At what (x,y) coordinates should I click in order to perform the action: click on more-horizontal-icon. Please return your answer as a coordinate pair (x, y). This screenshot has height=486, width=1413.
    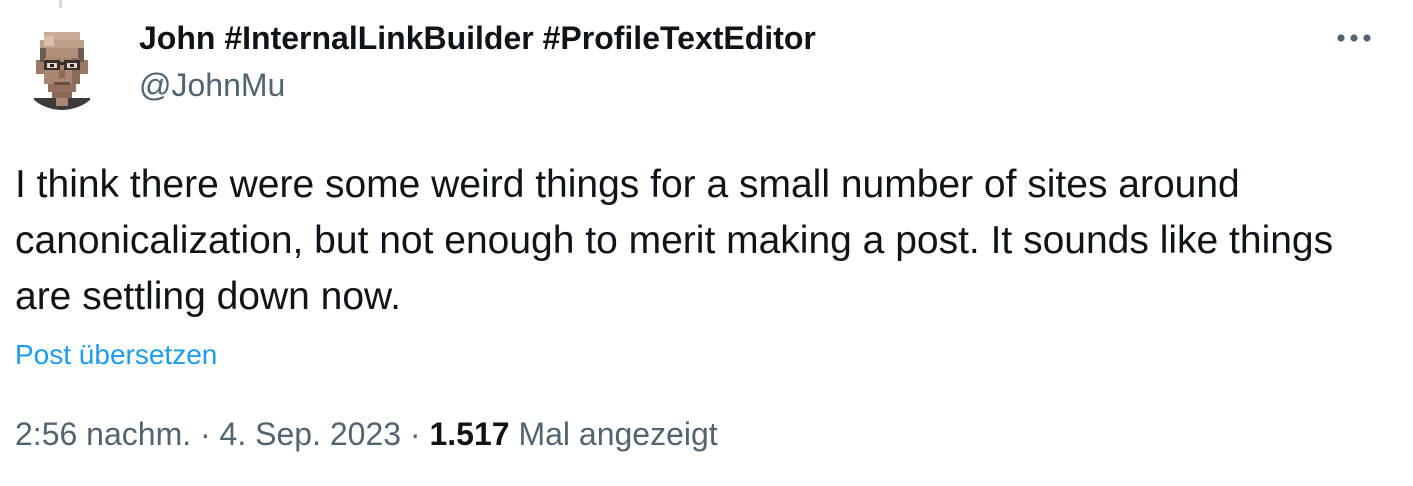
    Looking at the image, I should click on (1354, 38).